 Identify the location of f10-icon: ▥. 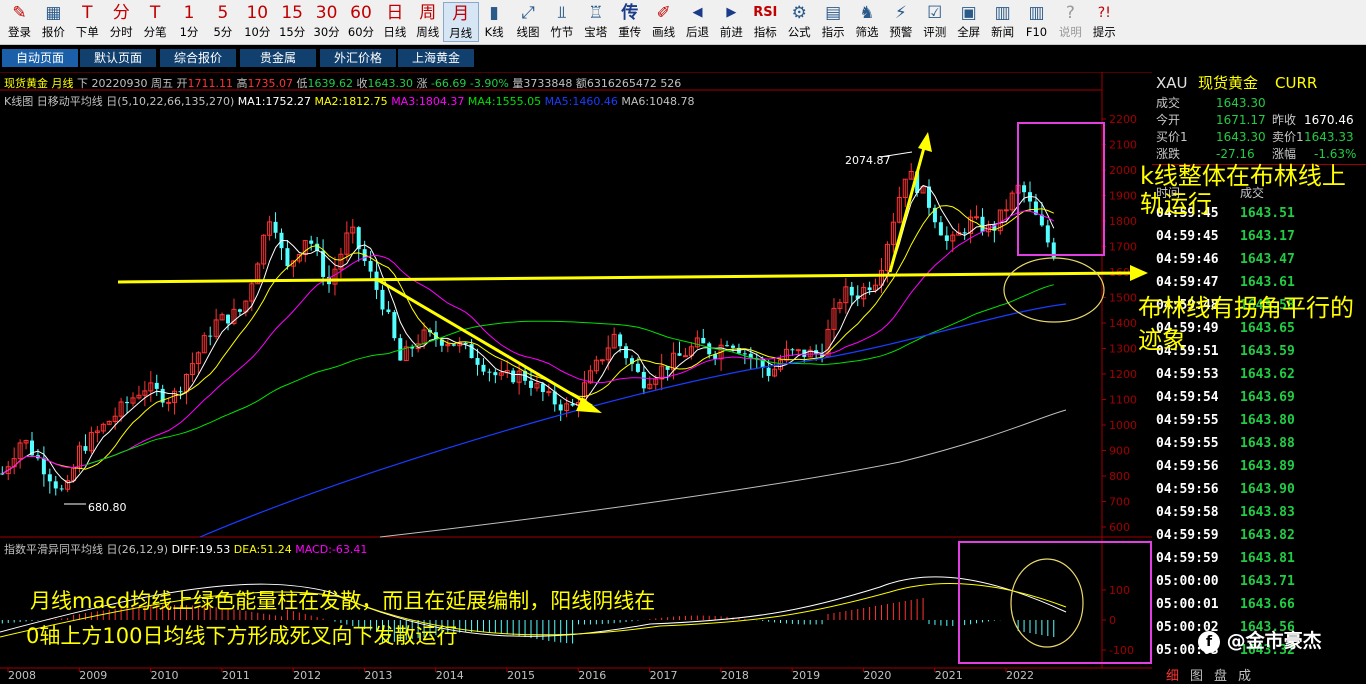
(1036, 13).